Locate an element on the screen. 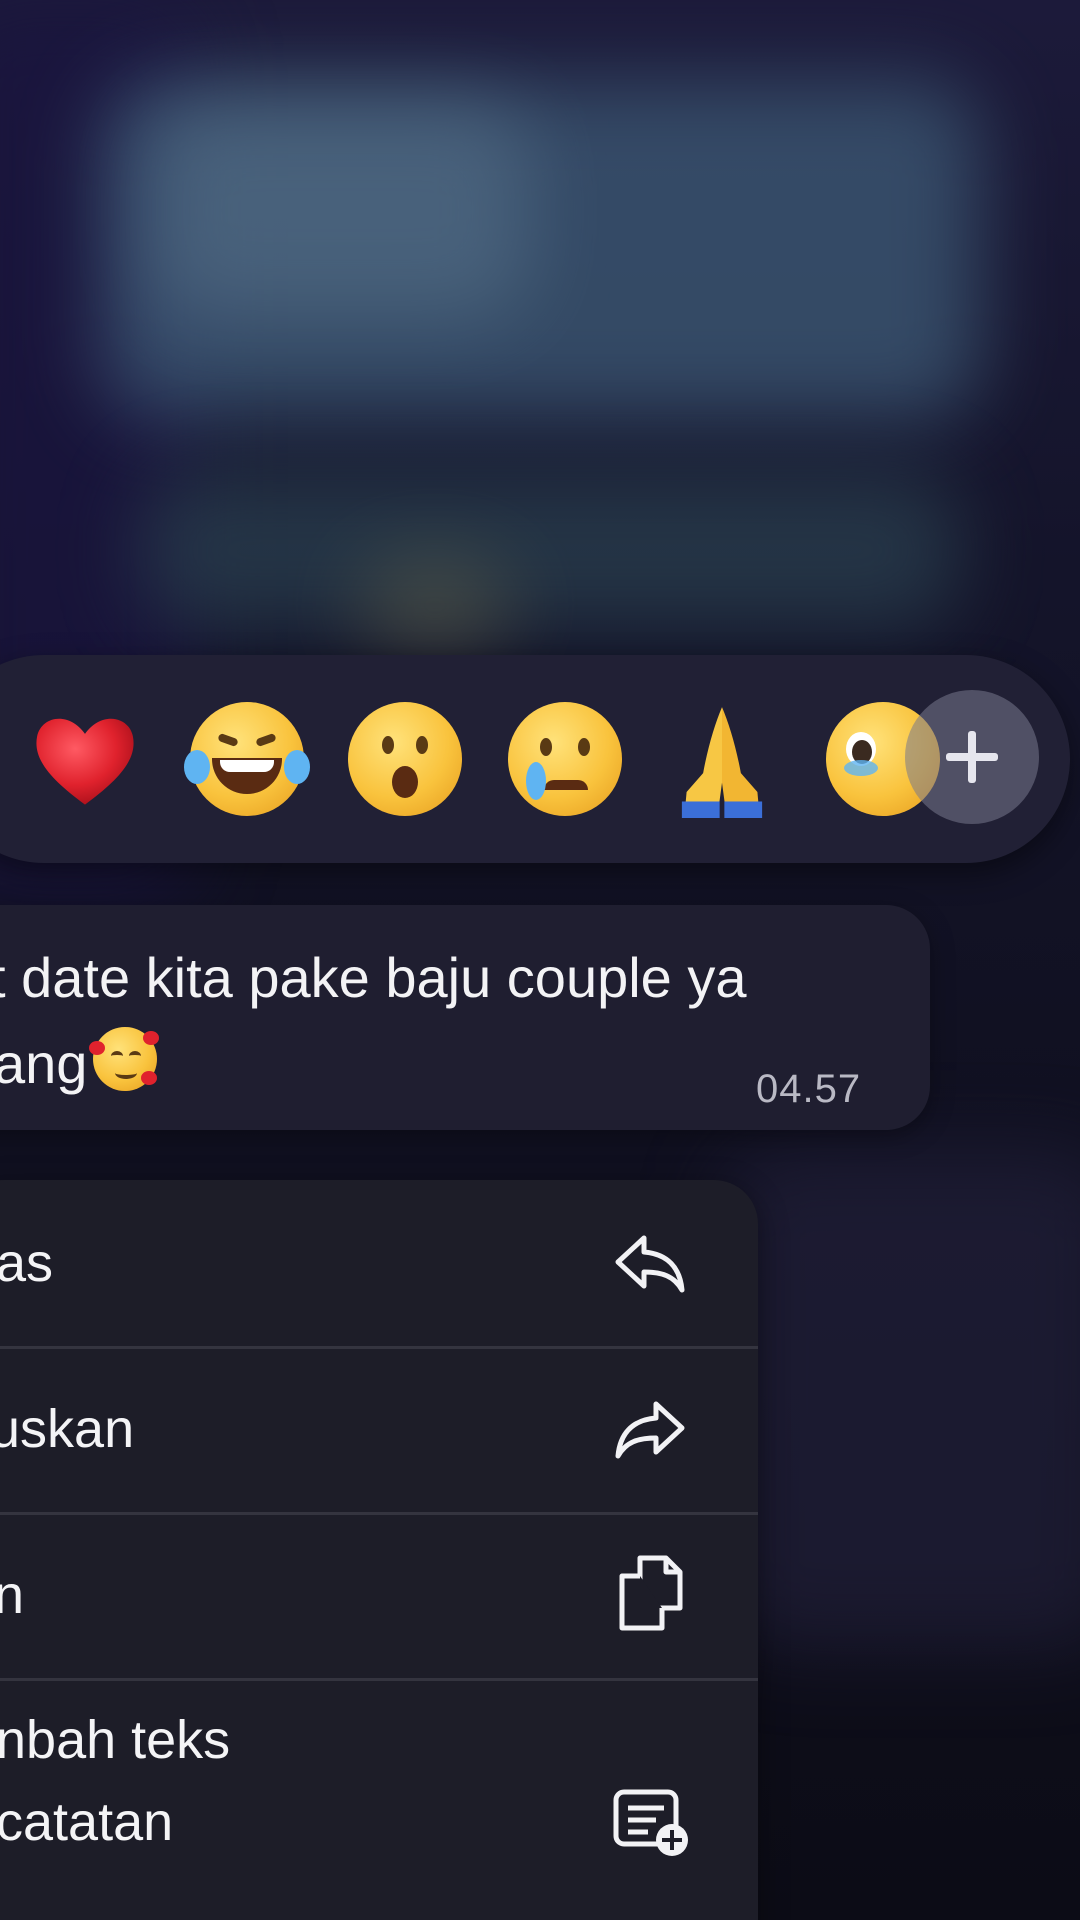  menu-item-copy: n is located at coordinates (379, 1596).